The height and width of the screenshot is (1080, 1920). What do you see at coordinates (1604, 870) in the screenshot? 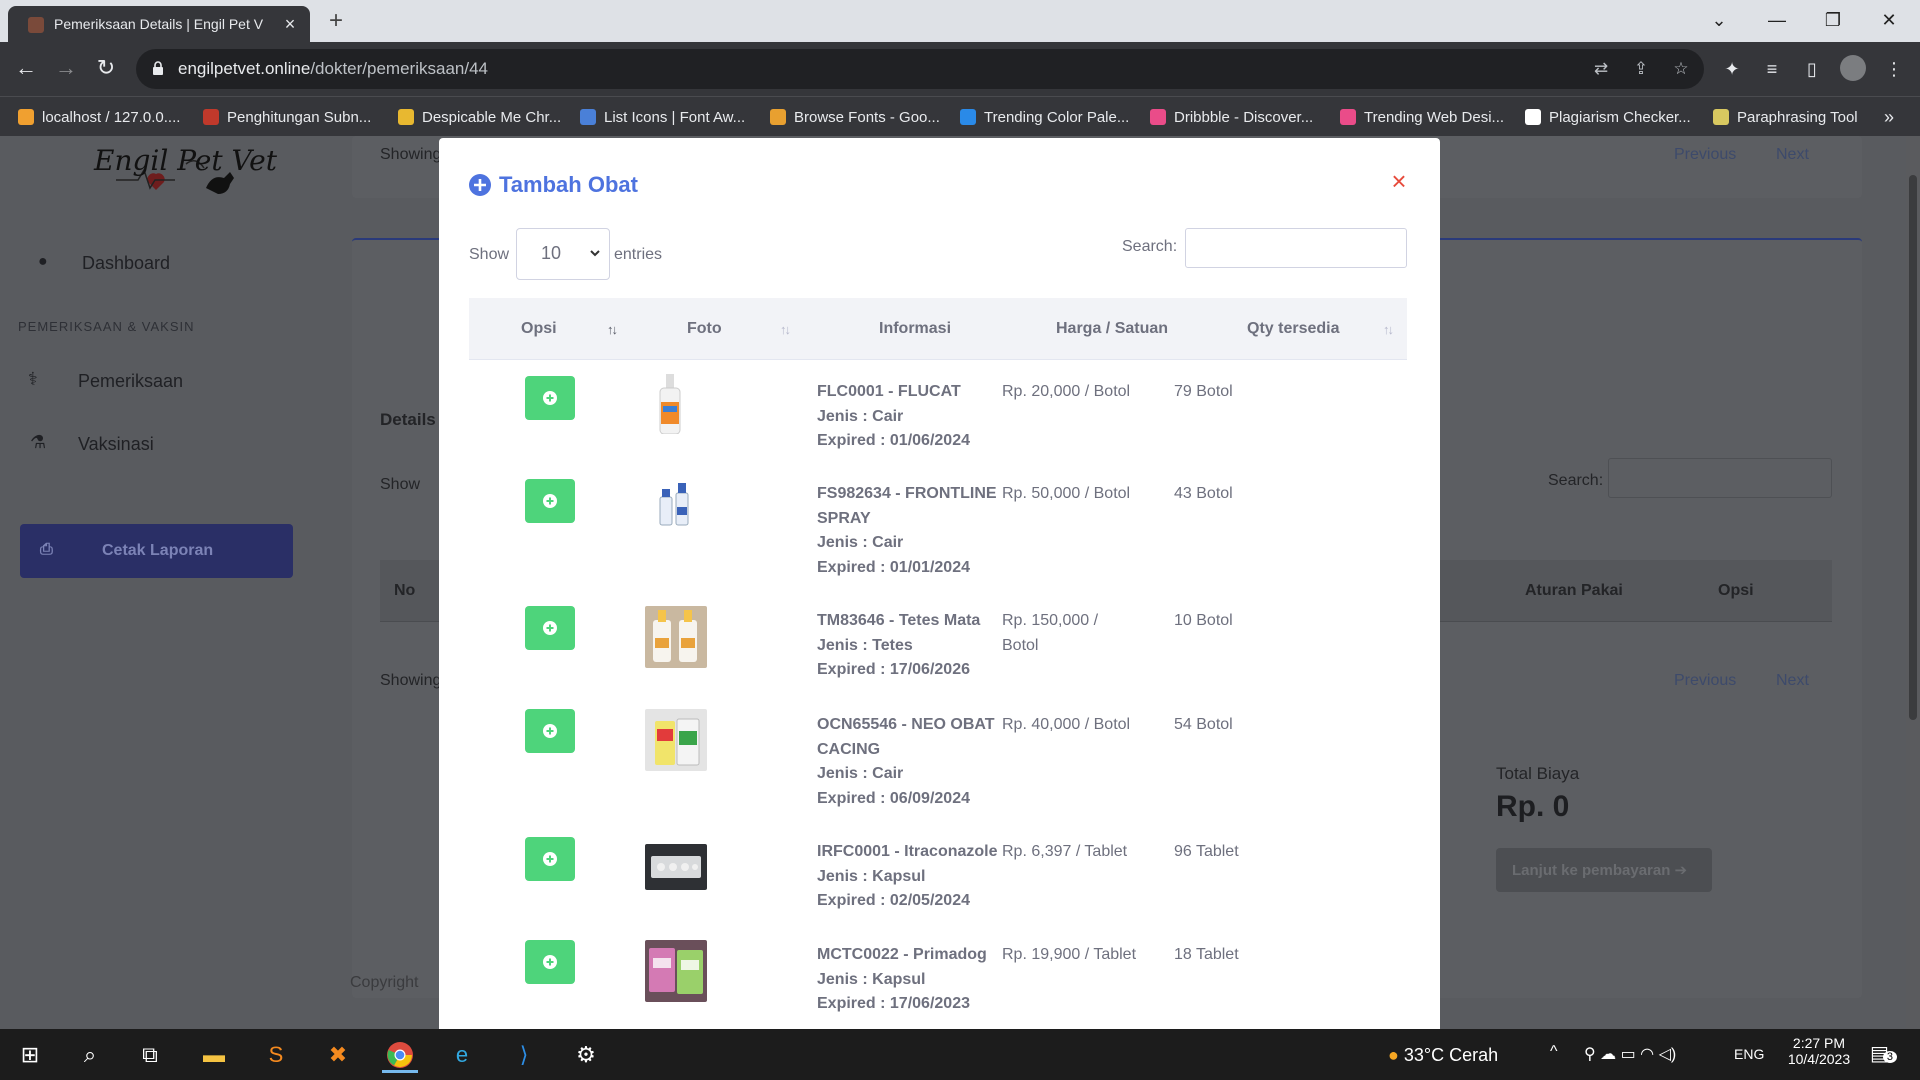
I see `lanjut-pembayaran-button: Lanjut ke pembayaran ➔` at bounding box center [1604, 870].